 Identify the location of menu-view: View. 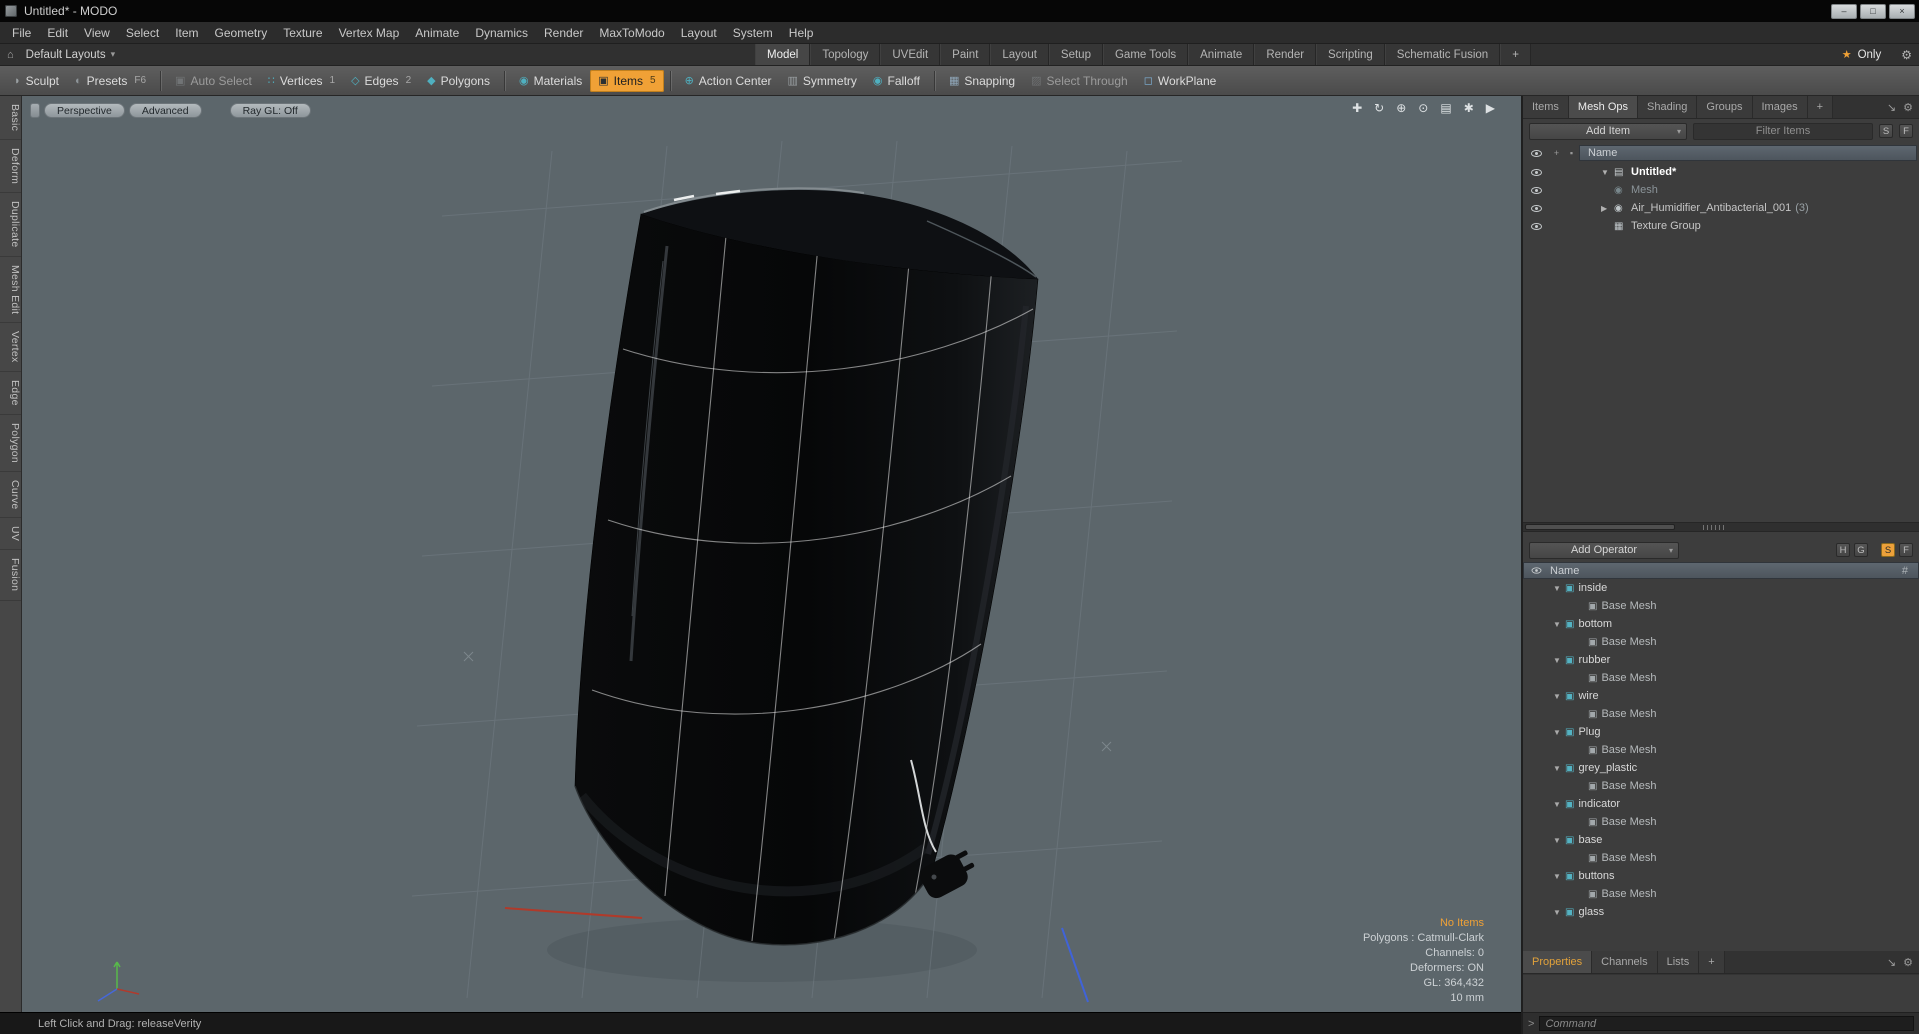
(97, 32).